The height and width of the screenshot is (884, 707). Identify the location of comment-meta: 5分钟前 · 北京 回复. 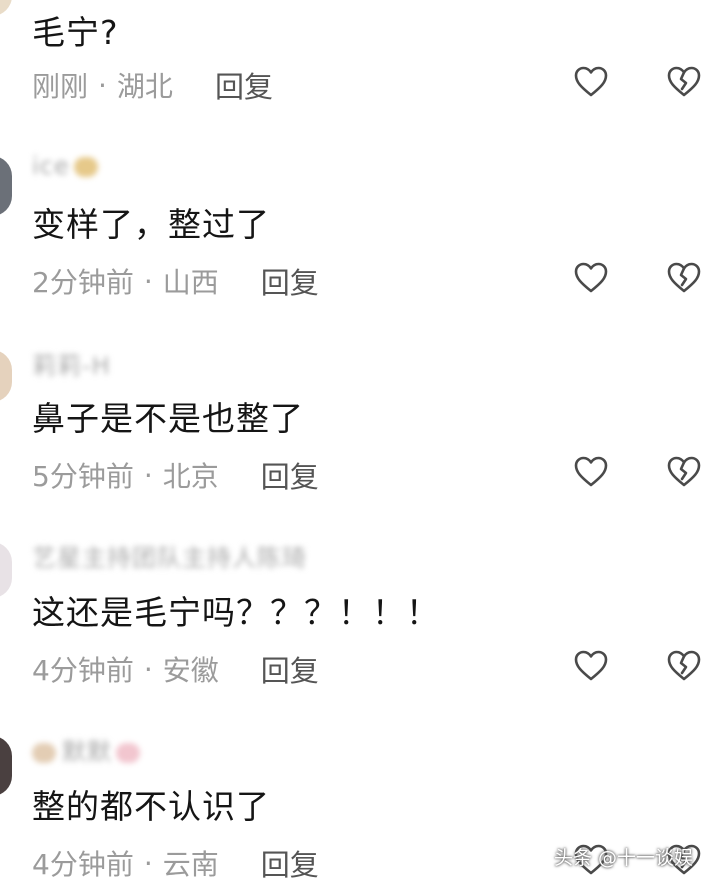
(175, 475).